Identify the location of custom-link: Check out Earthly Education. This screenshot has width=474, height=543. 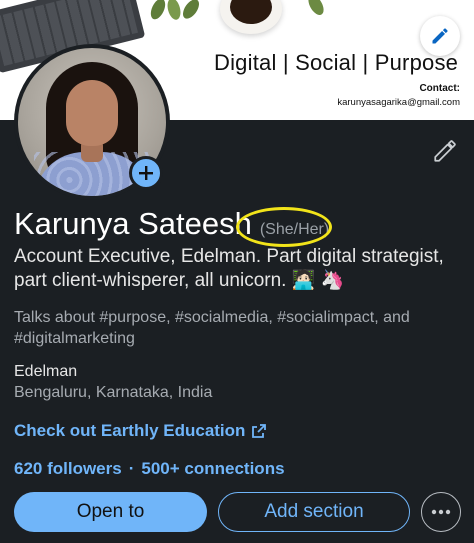
(140, 431).